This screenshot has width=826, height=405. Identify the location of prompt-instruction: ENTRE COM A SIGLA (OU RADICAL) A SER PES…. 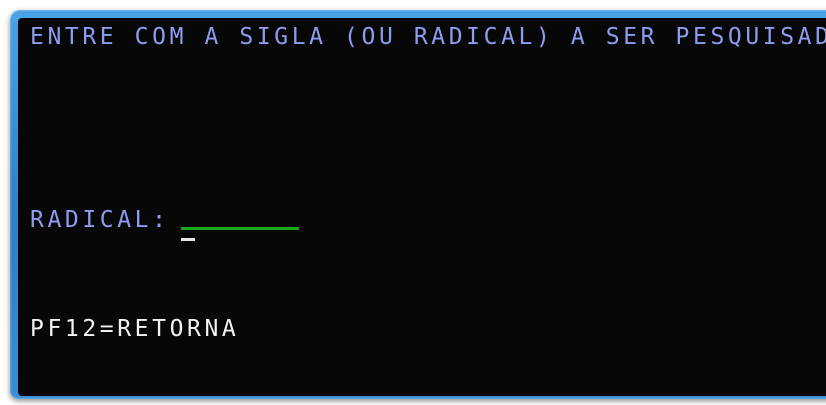
(428, 37).